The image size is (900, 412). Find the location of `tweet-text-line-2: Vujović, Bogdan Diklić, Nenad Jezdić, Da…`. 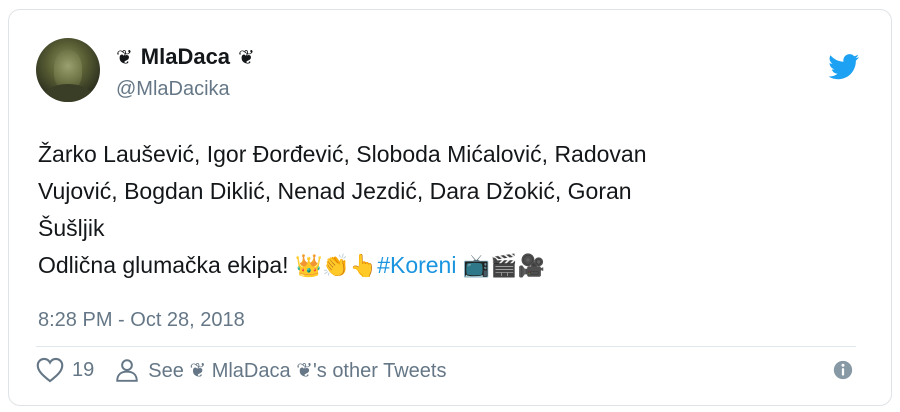

tweet-text-line-2: Vujović, Bogdan Diklić, Nenad Jezdić, Da… is located at coordinates (335, 191).